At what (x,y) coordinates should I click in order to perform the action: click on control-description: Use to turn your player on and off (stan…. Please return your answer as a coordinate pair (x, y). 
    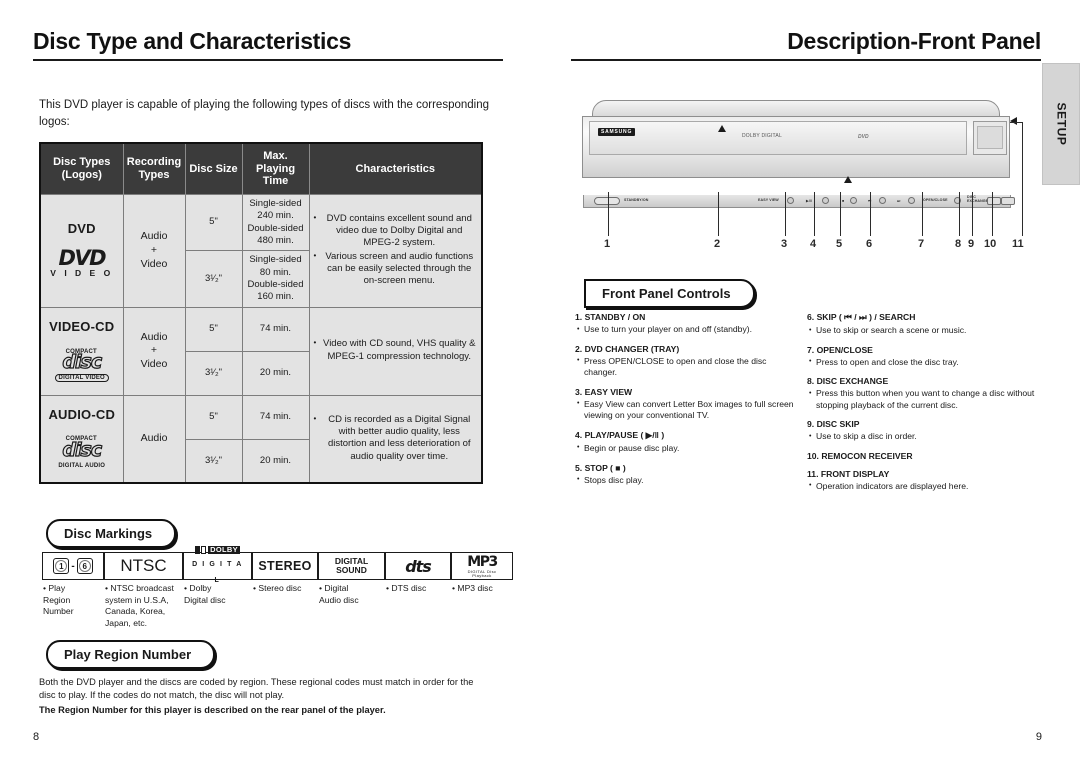
    Looking at the image, I should click on (687, 330).